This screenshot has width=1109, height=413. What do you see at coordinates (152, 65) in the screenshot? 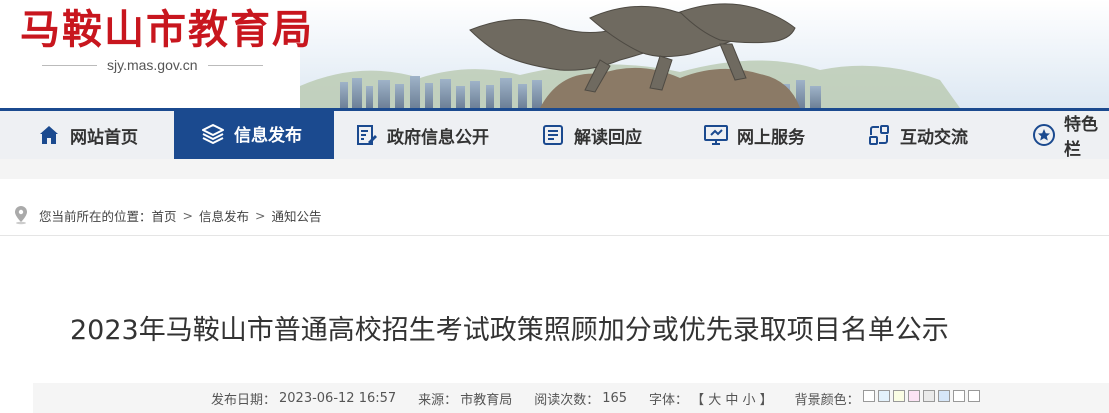
I see `site-url: sjy.mas.gov.cn` at bounding box center [152, 65].